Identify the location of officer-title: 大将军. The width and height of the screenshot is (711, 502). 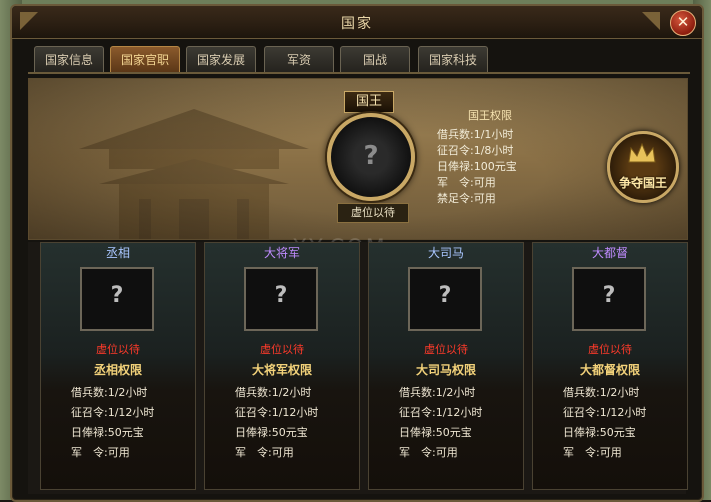
(281, 253).